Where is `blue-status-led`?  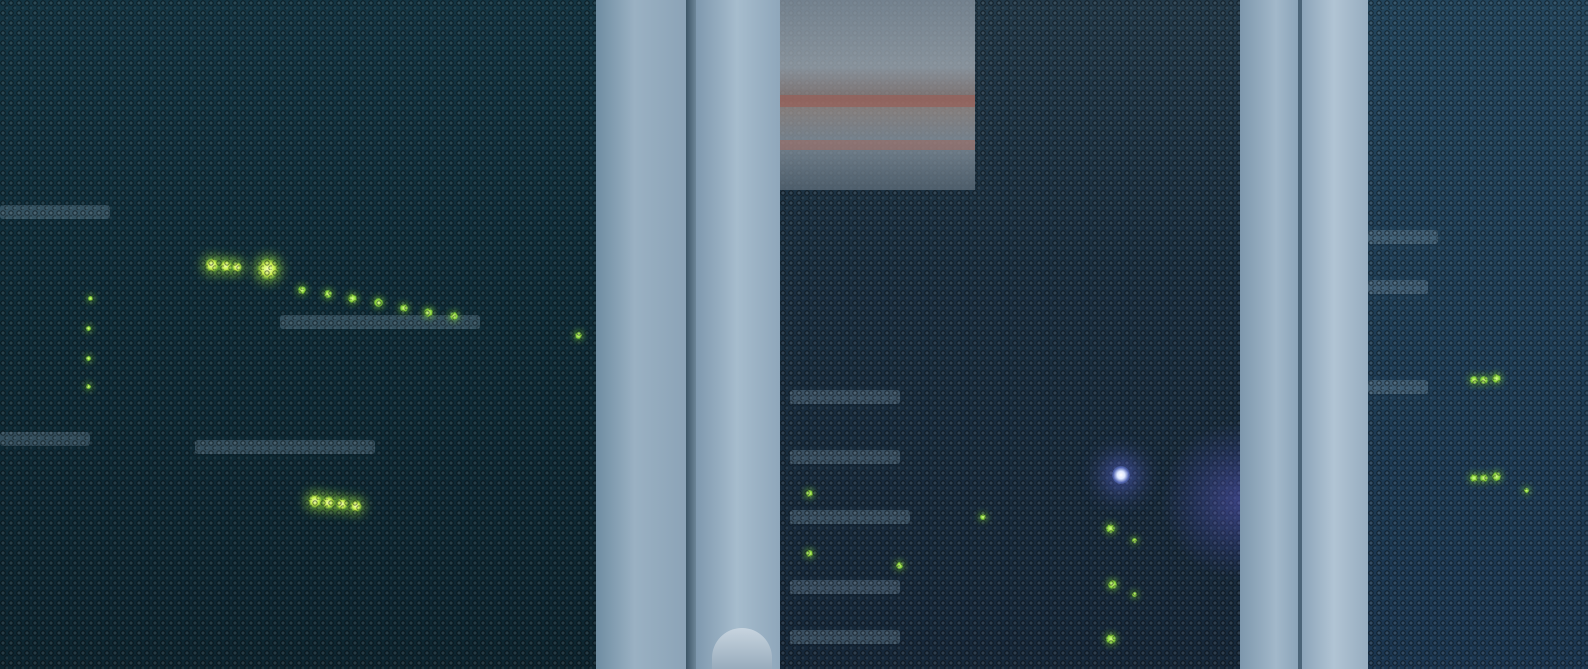 blue-status-led is located at coordinates (1121, 475).